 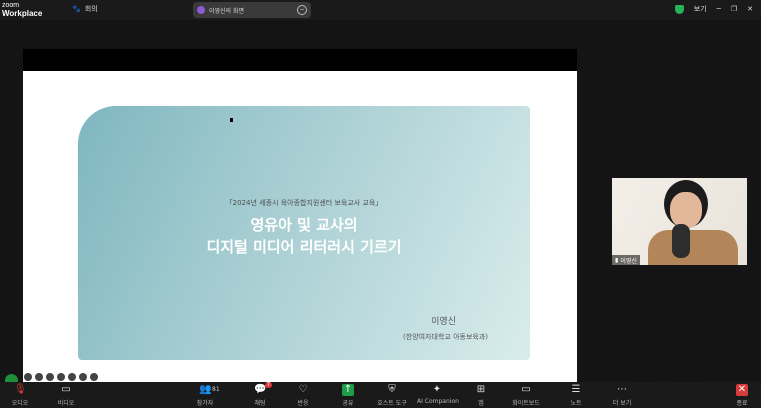 I want to click on mouse-cursor, so click(x=231, y=120).